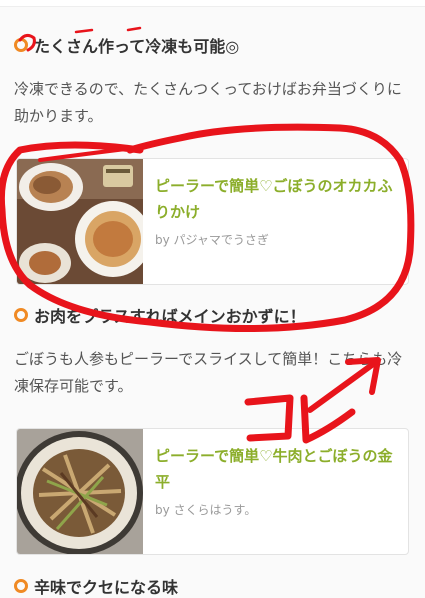  Describe the element at coordinates (212, 3) in the screenshot. I see `page-top-border` at that location.